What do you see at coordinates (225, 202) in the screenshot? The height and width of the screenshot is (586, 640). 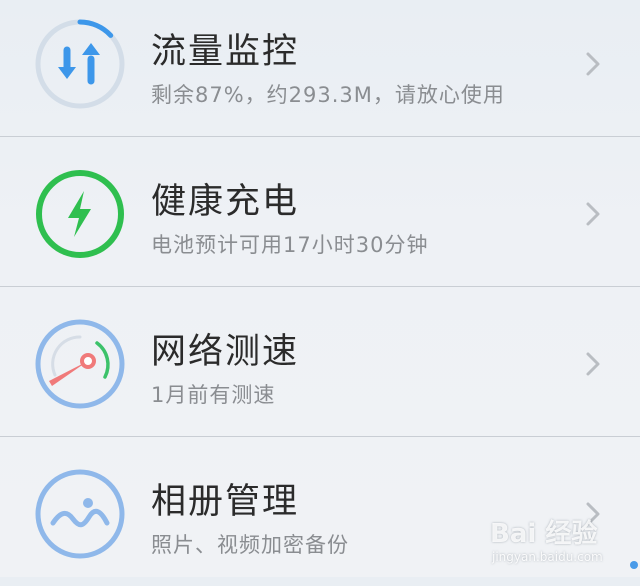 I see `item-title: 健康充电` at bounding box center [225, 202].